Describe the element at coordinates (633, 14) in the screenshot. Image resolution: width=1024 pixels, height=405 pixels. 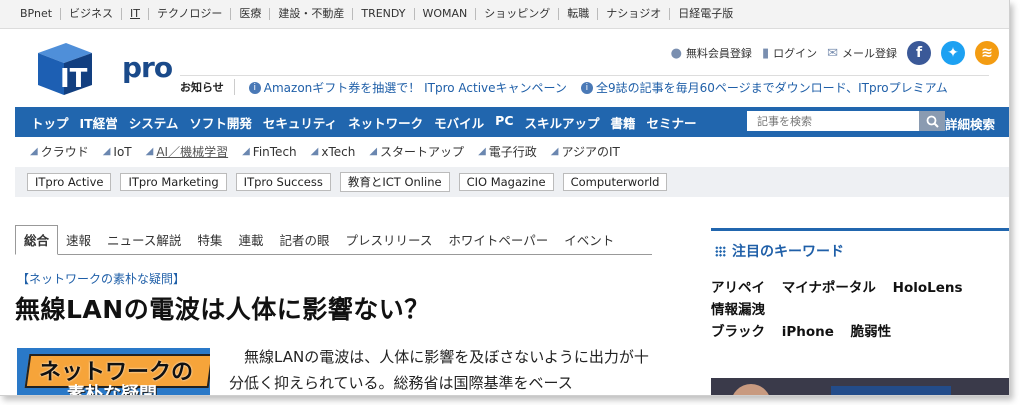
I see `network-link: ナショジオ` at that location.